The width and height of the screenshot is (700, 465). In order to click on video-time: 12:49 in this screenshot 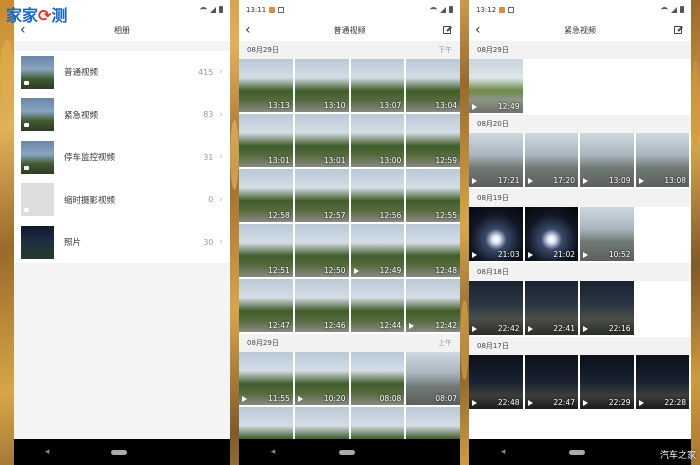, I will do `click(508, 106)`.